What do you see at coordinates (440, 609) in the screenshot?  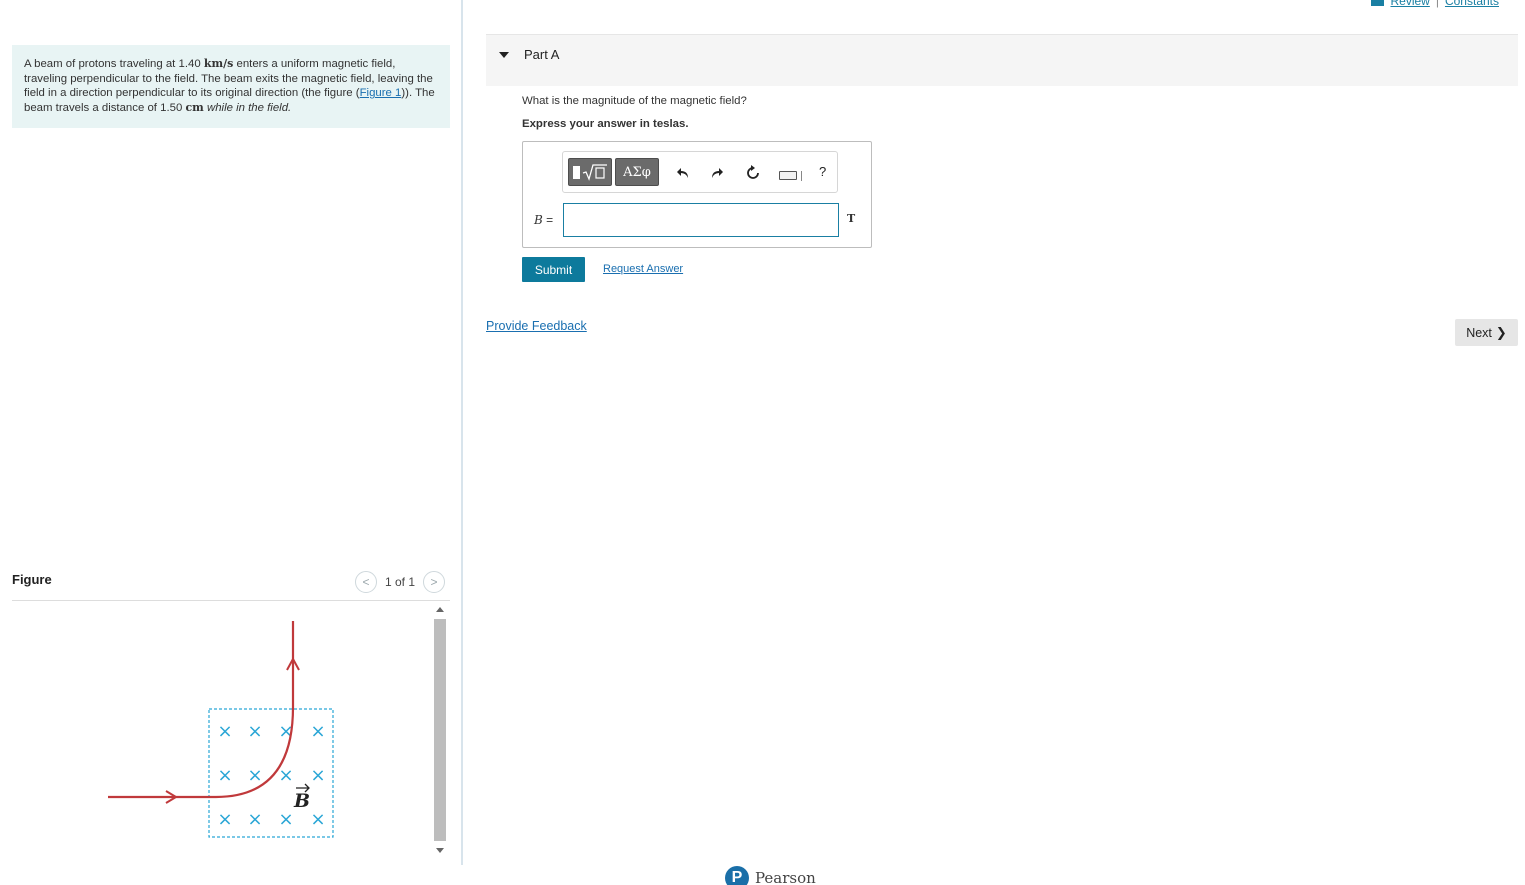 I see `scroll-up-icon` at bounding box center [440, 609].